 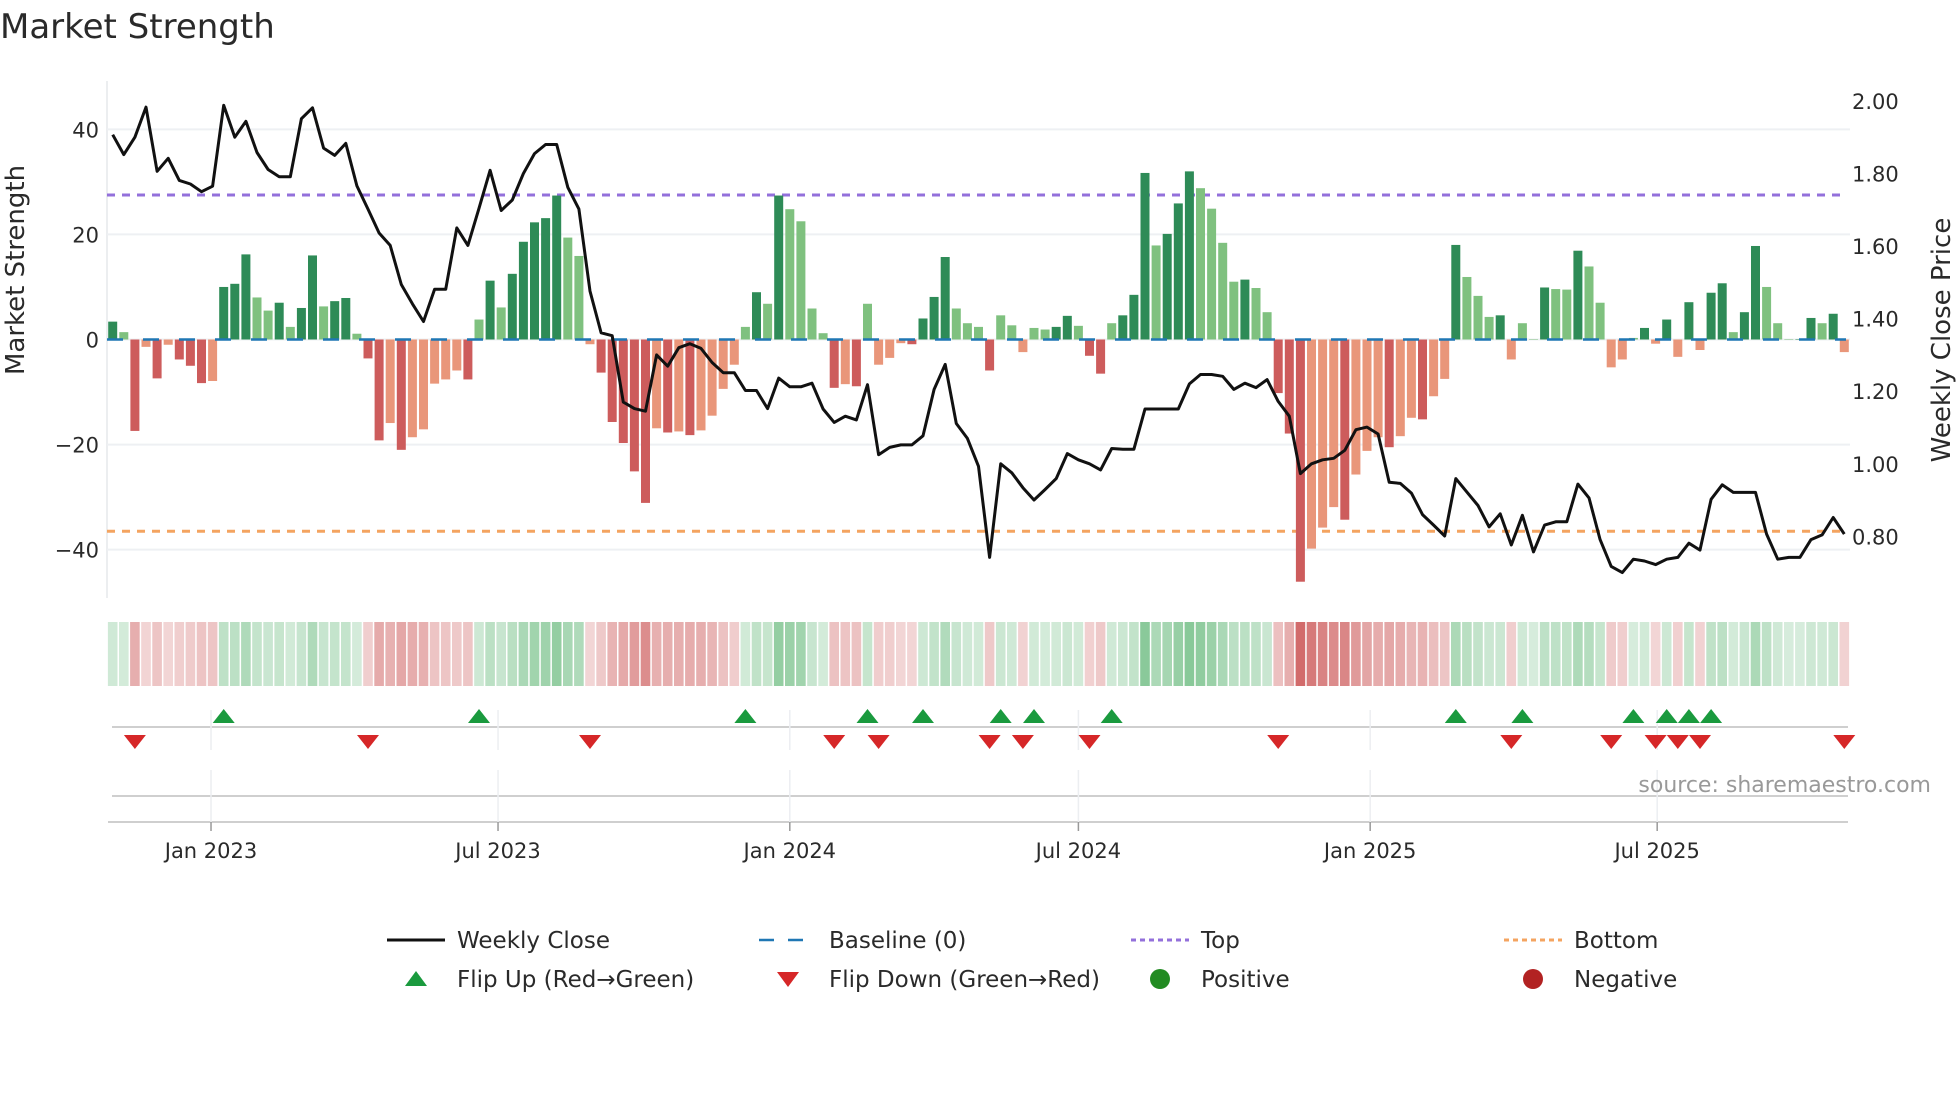 I want to click on y2-tick-label: 1.80, so click(x=1875, y=175).